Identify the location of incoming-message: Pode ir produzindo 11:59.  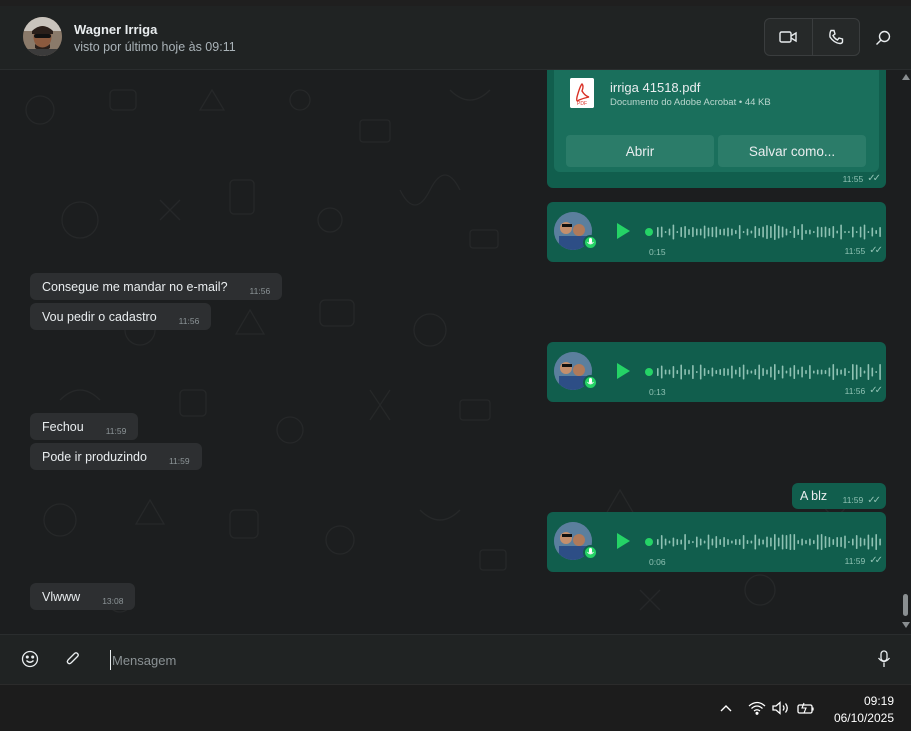
(116, 456).